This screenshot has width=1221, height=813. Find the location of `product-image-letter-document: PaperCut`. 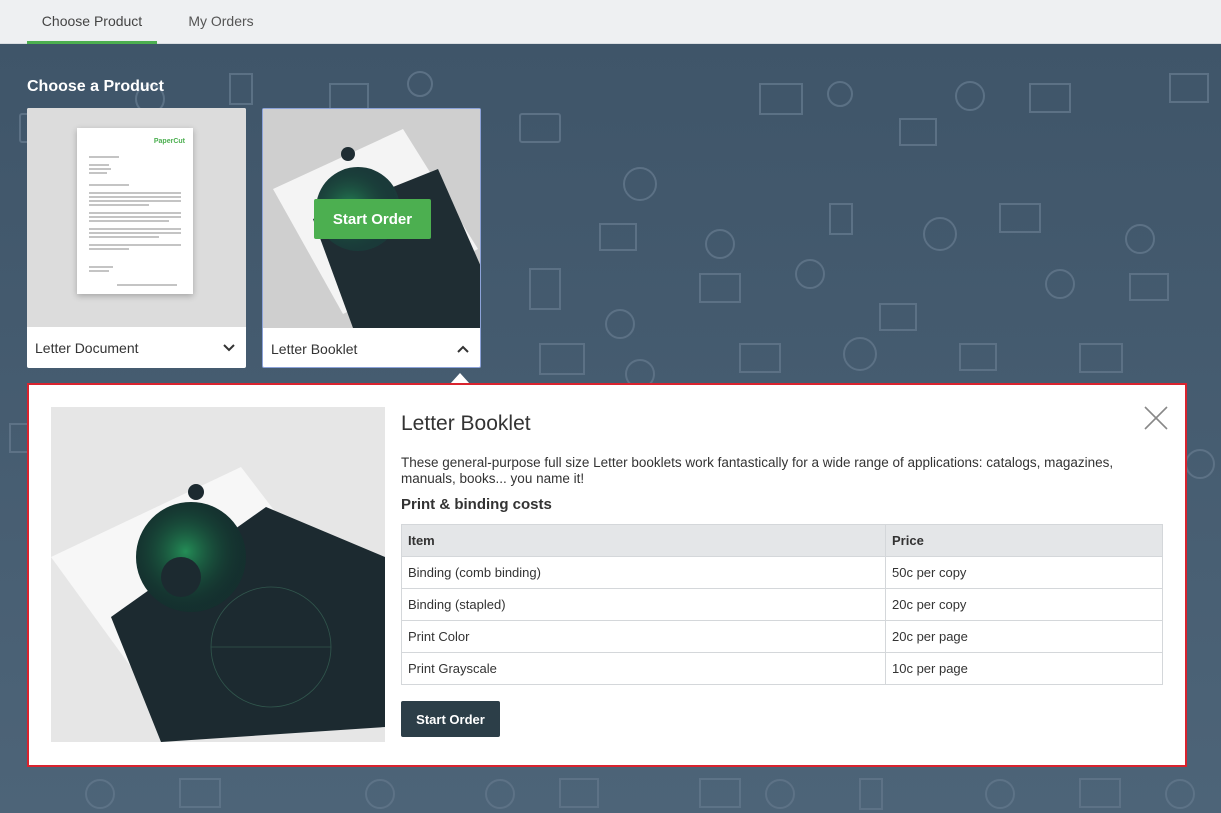

product-image-letter-document: PaperCut is located at coordinates (136, 217).